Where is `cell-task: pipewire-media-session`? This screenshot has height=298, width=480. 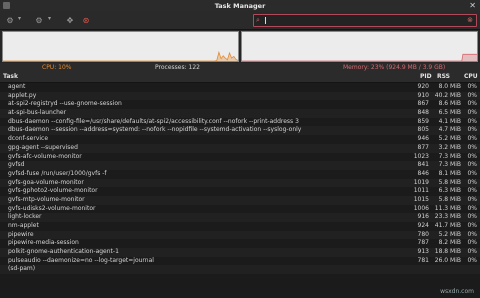 cell-task: pipewire-media-session is located at coordinates (43, 243).